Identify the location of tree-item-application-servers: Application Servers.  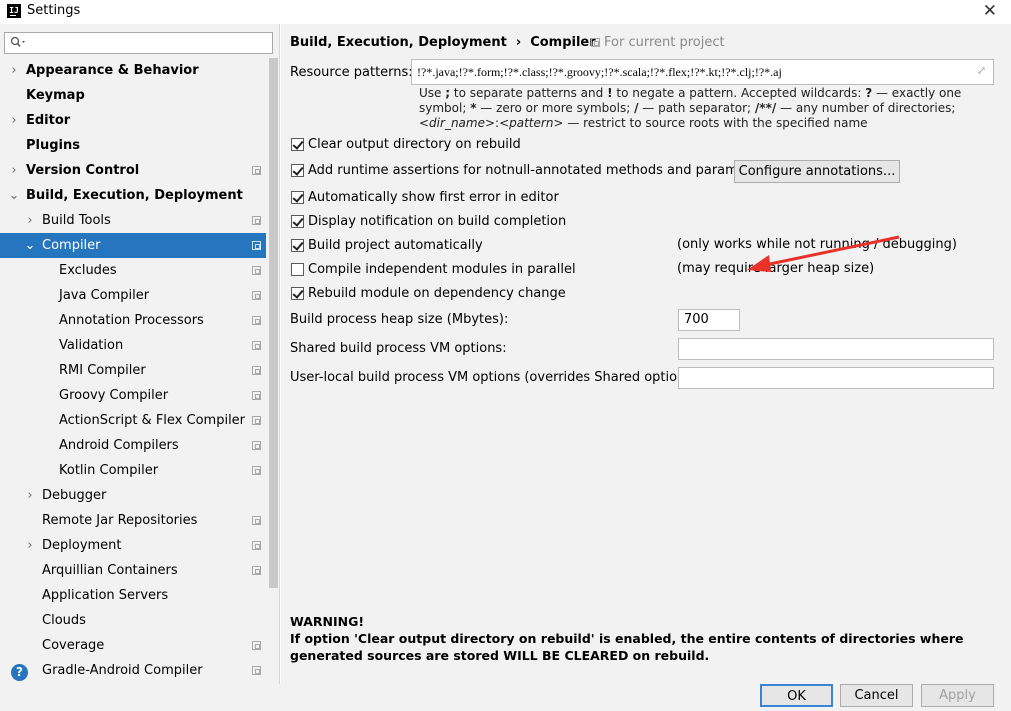
(133, 595).